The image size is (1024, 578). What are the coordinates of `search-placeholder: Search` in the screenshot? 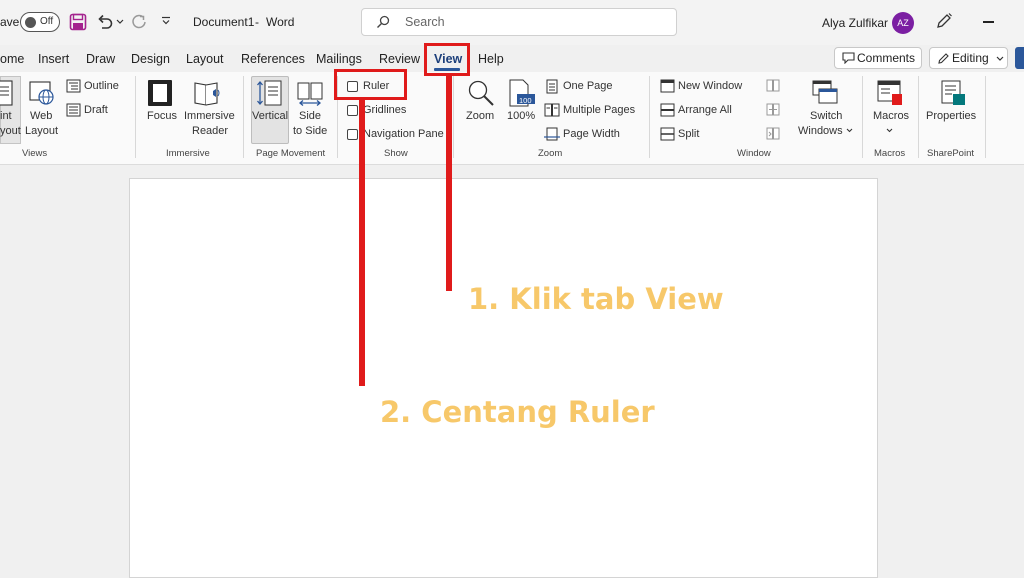 It's located at (425, 22).